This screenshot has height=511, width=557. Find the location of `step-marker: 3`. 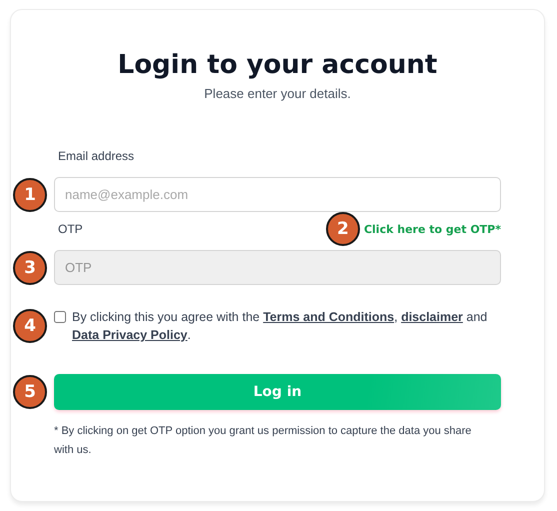

step-marker: 3 is located at coordinates (30, 267).